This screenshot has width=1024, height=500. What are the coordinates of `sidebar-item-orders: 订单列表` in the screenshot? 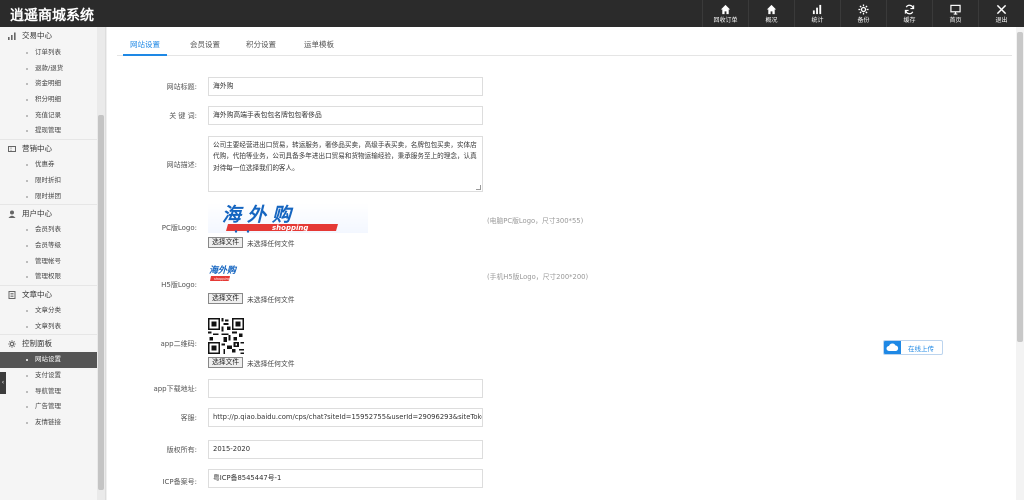 It's located at (52, 53).